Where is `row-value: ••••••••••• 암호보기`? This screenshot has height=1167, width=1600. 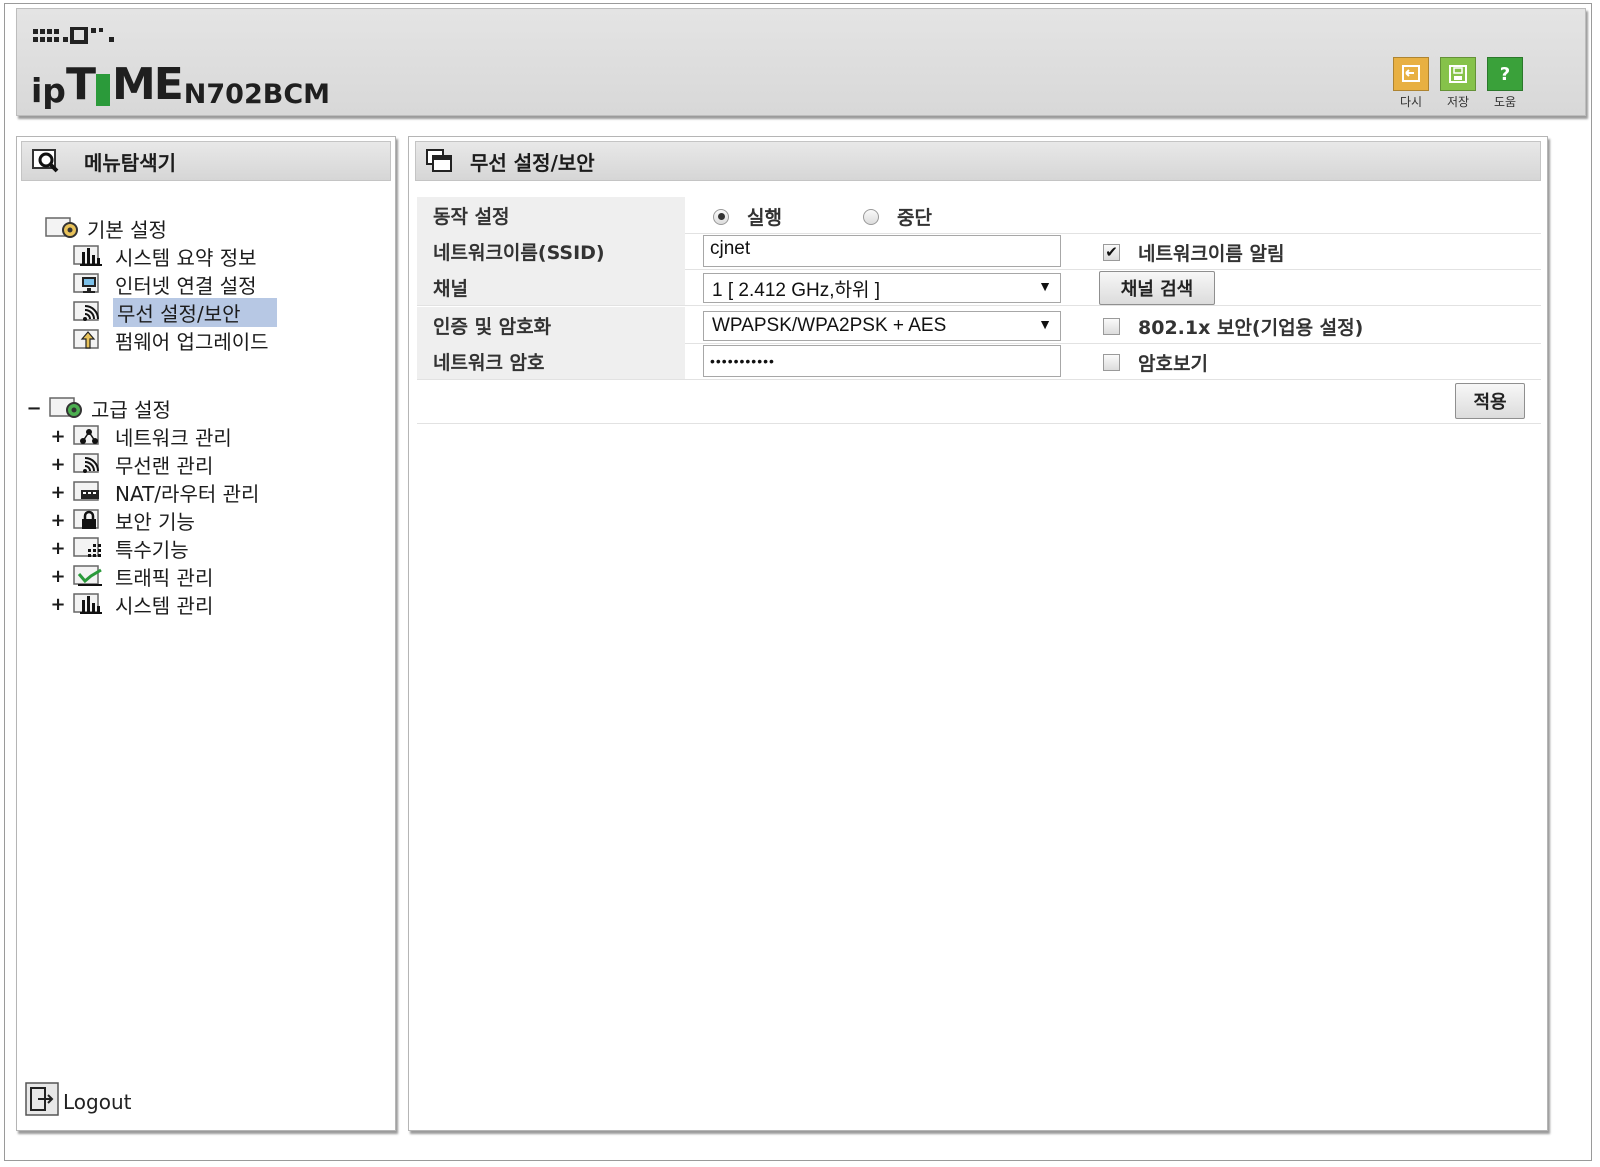
row-value: ••••••••••• 암호보기 is located at coordinates (1113, 361).